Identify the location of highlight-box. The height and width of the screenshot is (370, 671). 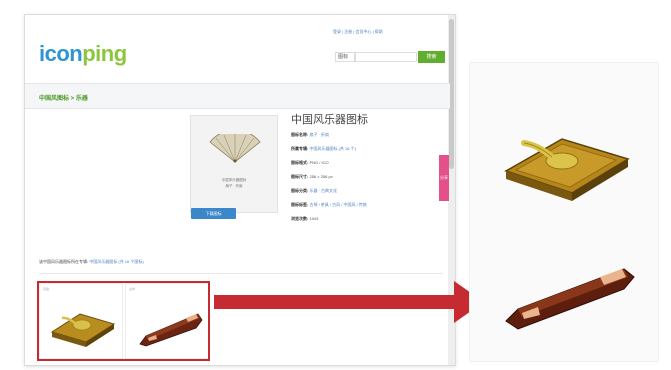
(123, 321).